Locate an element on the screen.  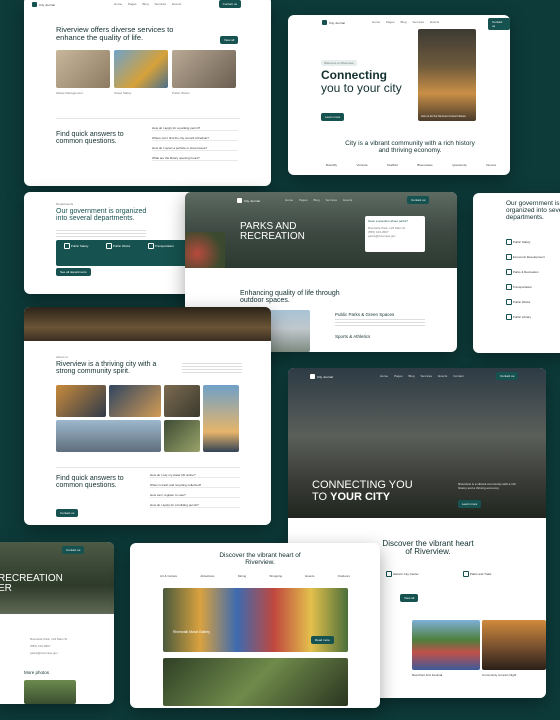
discover-link: Parks and Trails is located at coordinates (477, 574).